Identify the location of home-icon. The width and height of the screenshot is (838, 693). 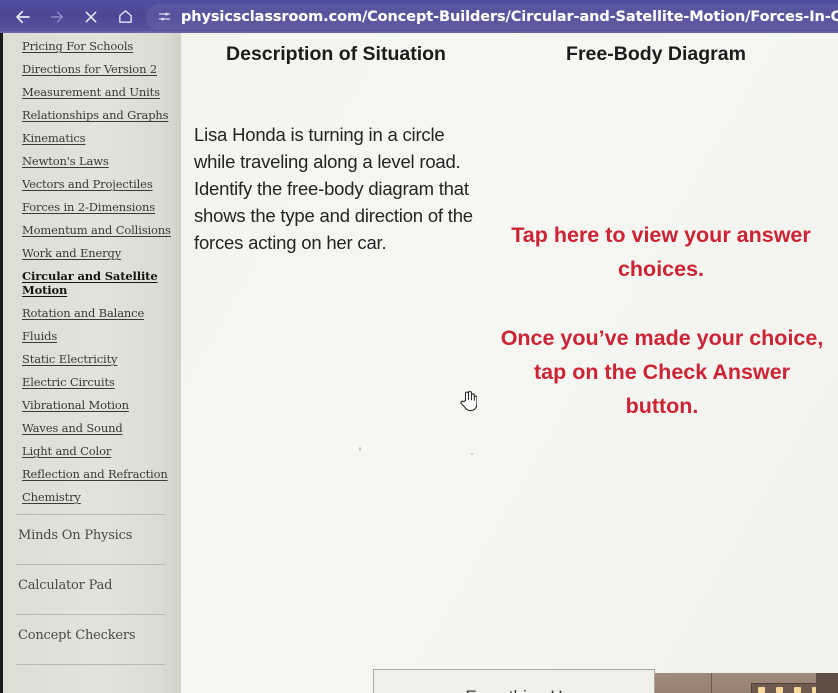
(125, 16).